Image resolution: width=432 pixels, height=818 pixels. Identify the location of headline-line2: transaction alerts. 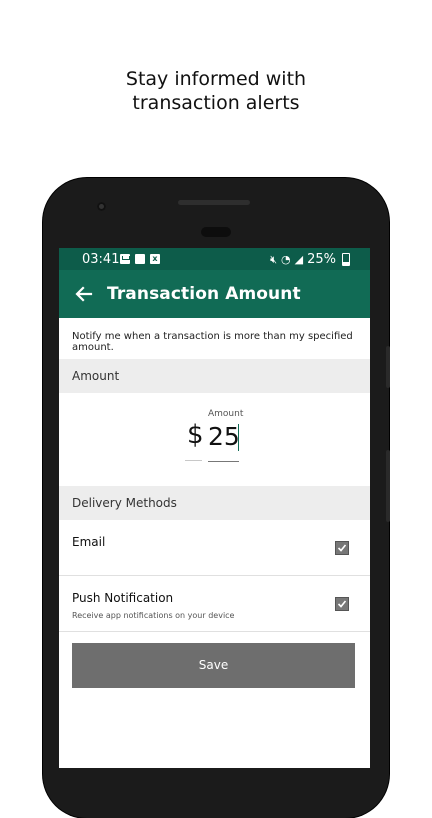
(216, 103).